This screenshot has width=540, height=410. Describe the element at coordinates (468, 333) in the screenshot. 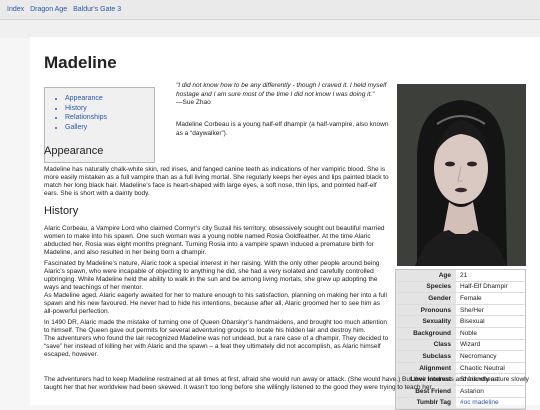

I see `infobox-value: Noble` at that location.